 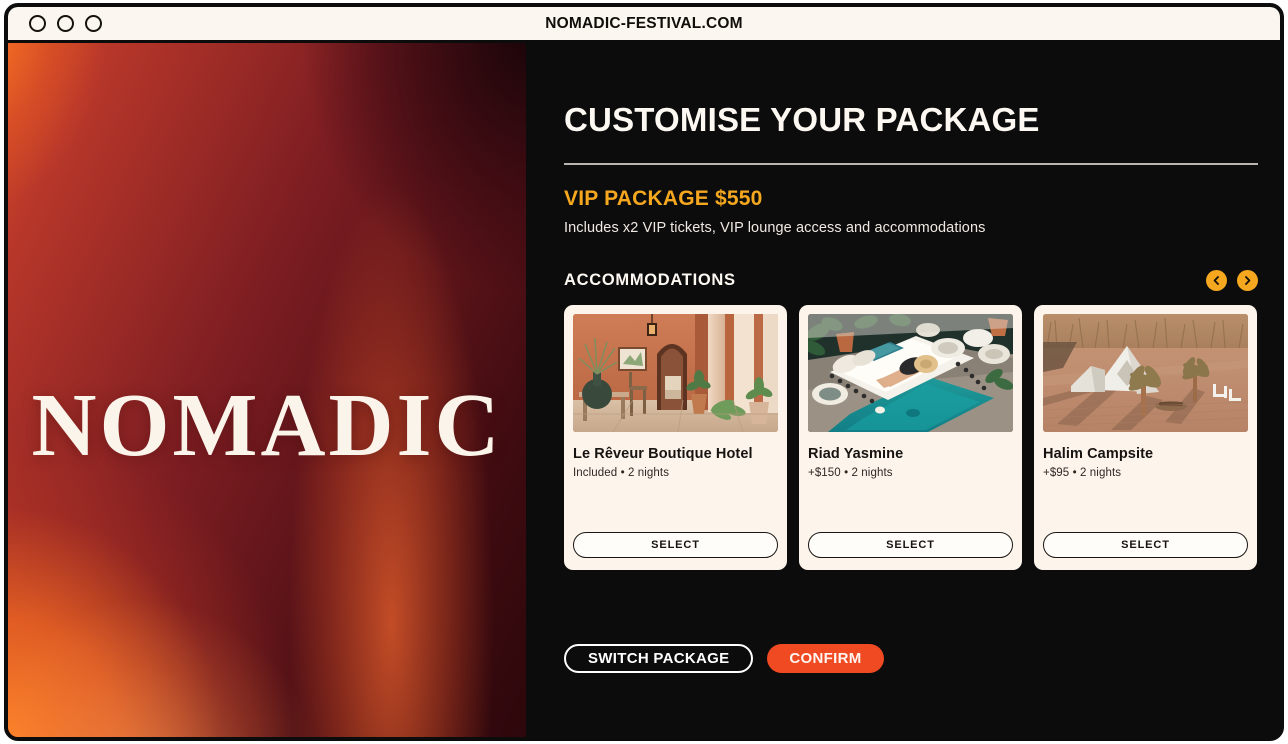 What do you see at coordinates (911, 280) in the screenshot?
I see `accommodations-header-row: ACCOMMODATIONS` at bounding box center [911, 280].